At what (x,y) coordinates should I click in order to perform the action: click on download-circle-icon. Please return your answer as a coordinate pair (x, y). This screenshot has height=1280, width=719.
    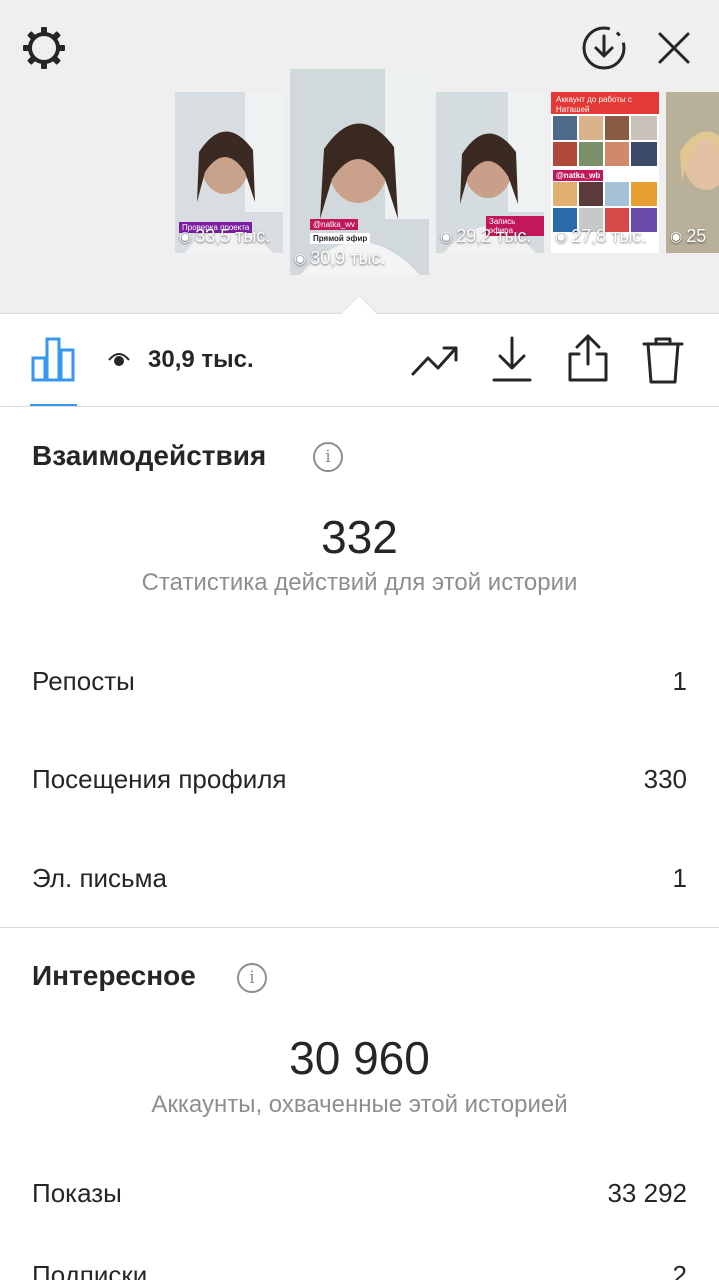
    Looking at the image, I should click on (604, 48).